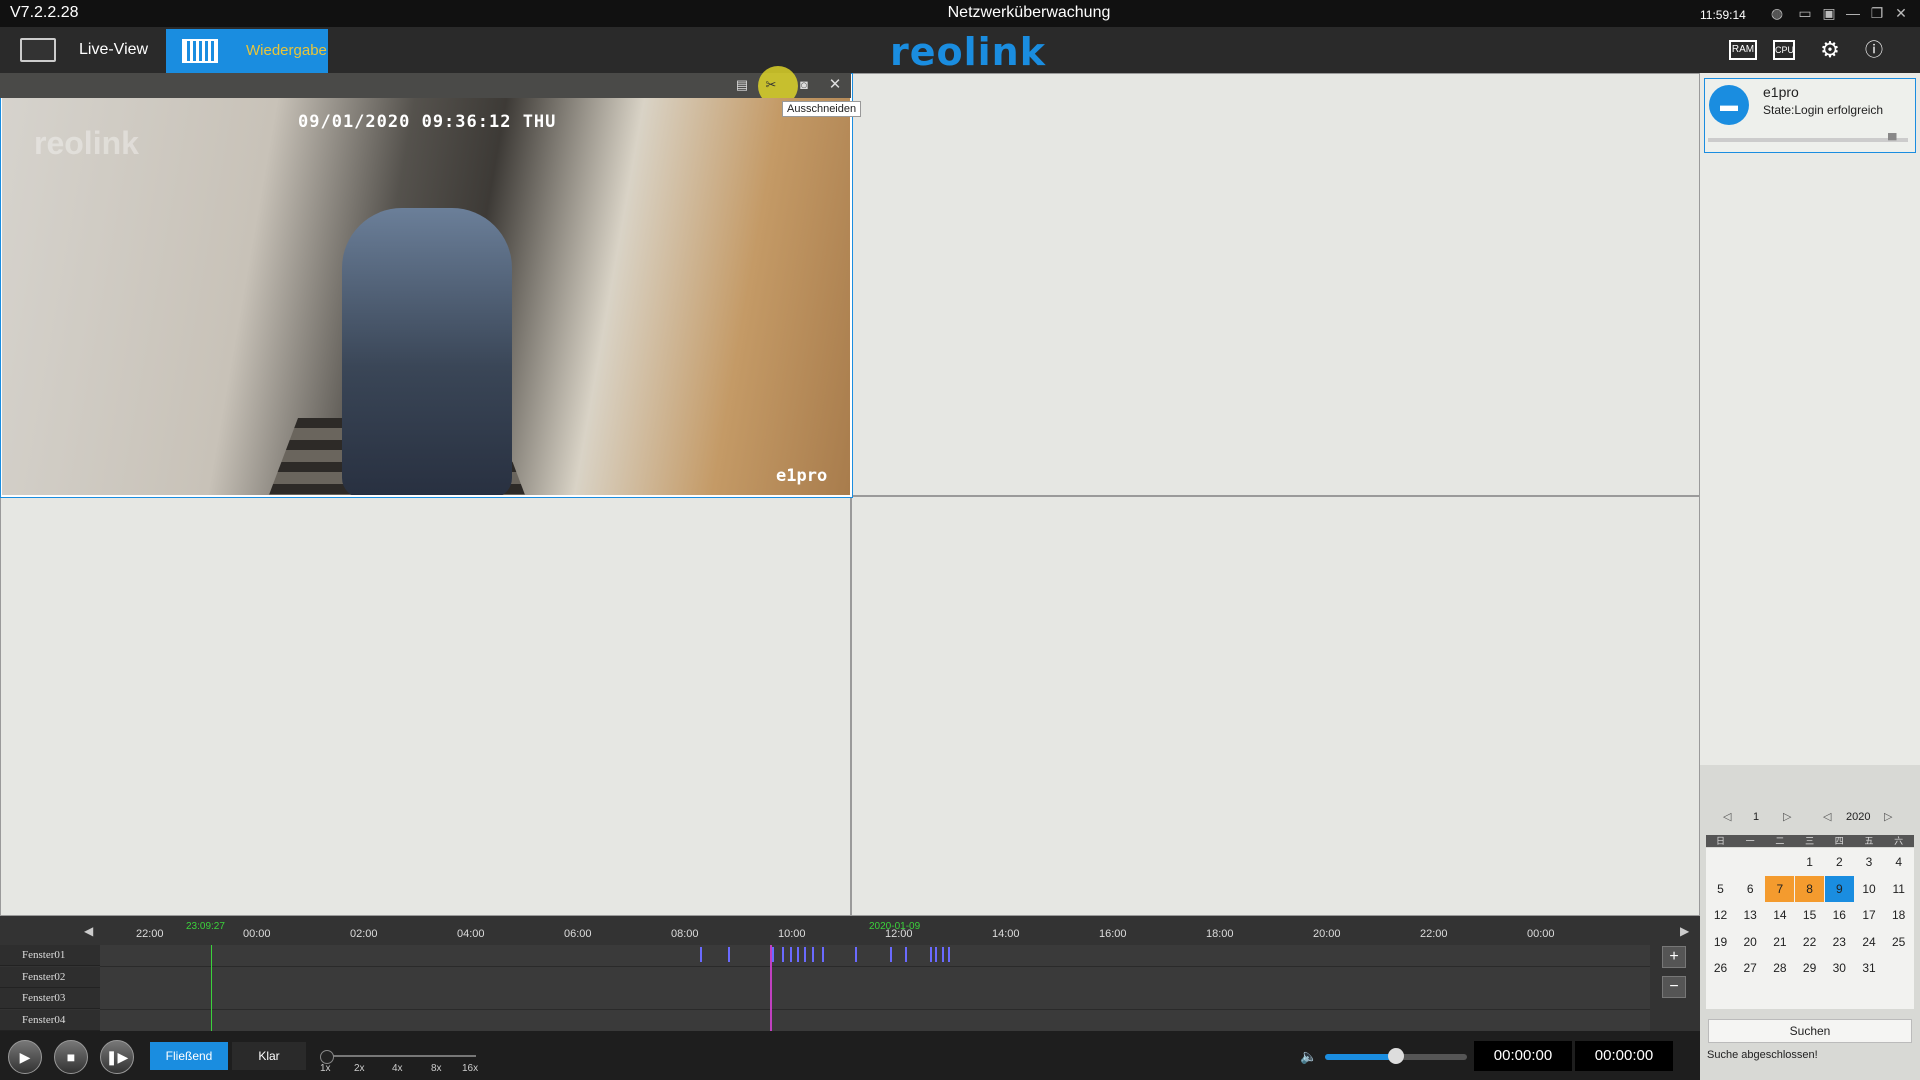  What do you see at coordinates (1308, 1056) in the screenshot?
I see `volume-icon: 🔈` at bounding box center [1308, 1056].